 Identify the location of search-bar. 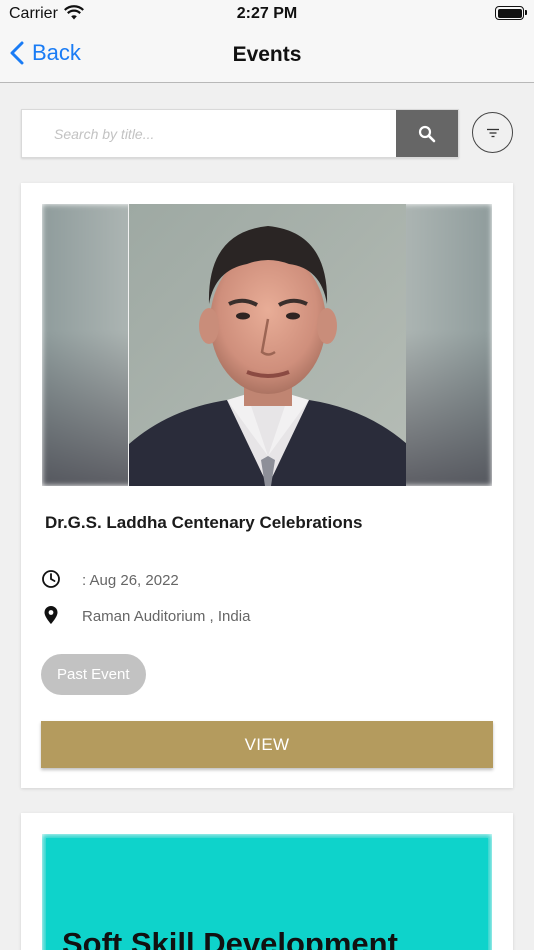
(240, 133).